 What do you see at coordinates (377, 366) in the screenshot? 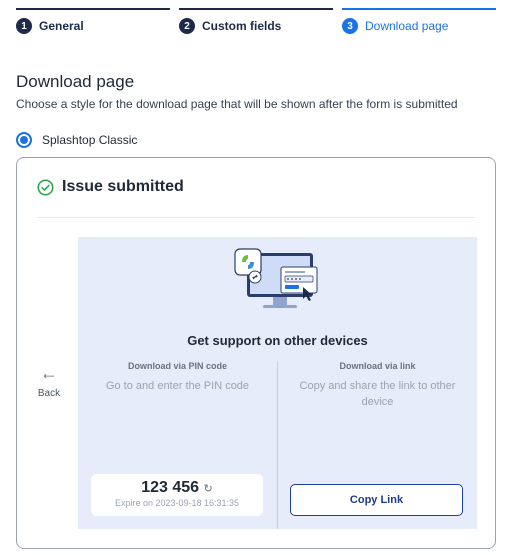
I see `link-column-title: Download via link` at bounding box center [377, 366].